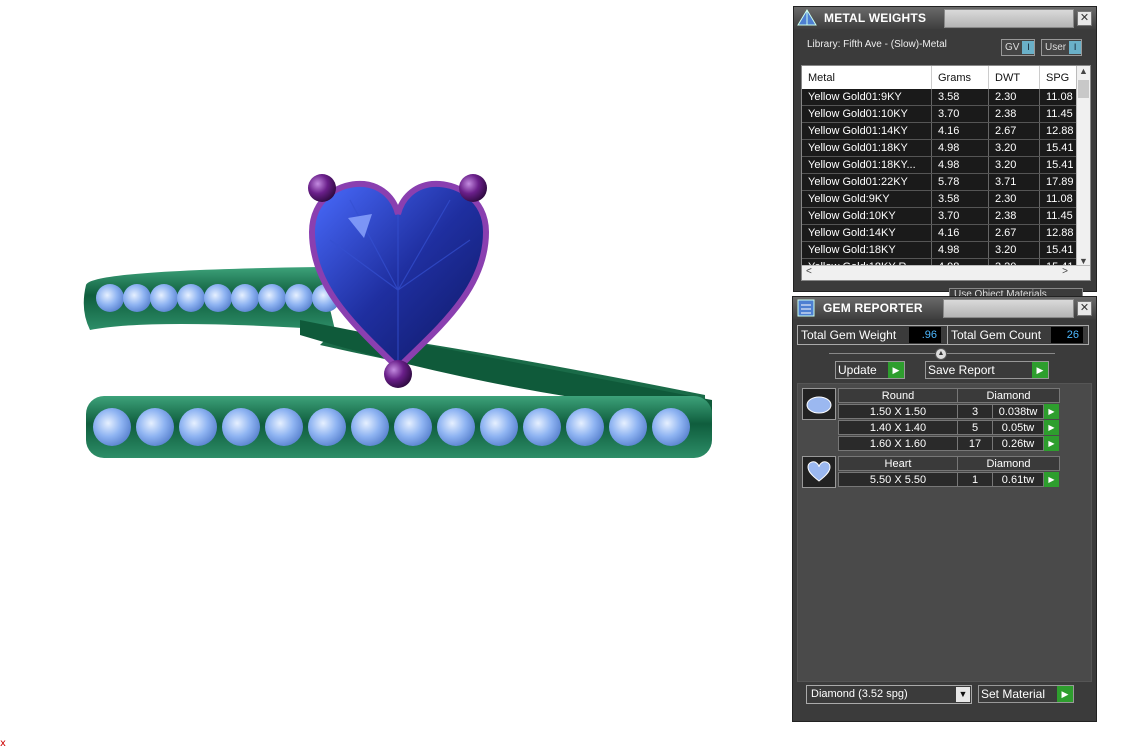 The width and height of the screenshot is (1146, 750). I want to click on table-cell: Yellow Gold:14KY, so click(867, 233).